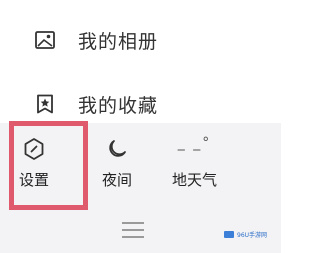 The width and height of the screenshot is (320, 253). I want to click on night-mode-label: 夜间, so click(117, 180).